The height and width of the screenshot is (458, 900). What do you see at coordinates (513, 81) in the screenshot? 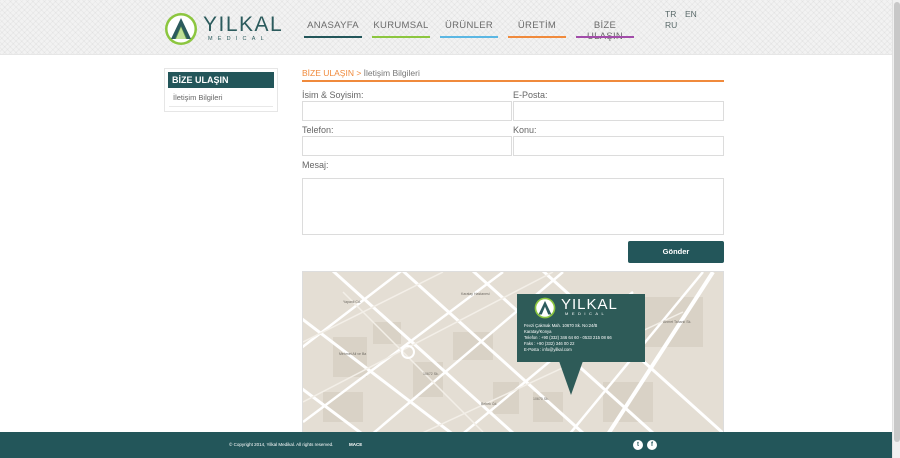
I see `breadcrumb-divider` at bounding box center [513, 81].